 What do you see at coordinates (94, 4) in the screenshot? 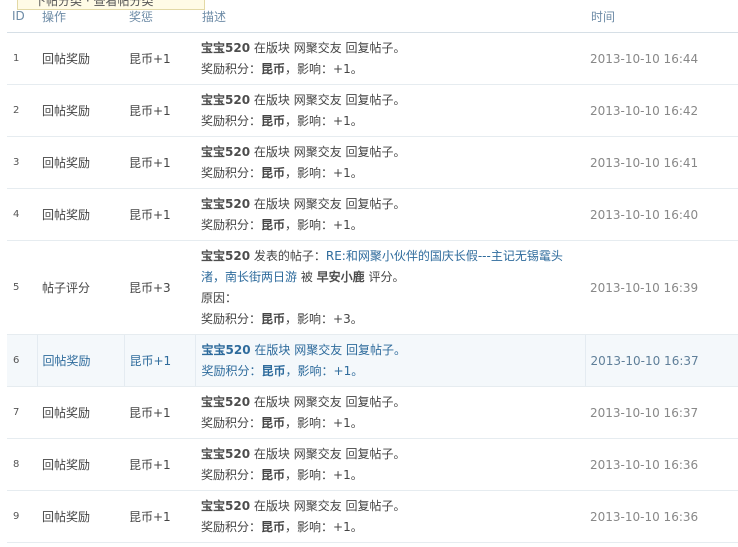
I see `tooltip-text: 下帖分类 · 查看帖分类` at bounding box center [94, 4].